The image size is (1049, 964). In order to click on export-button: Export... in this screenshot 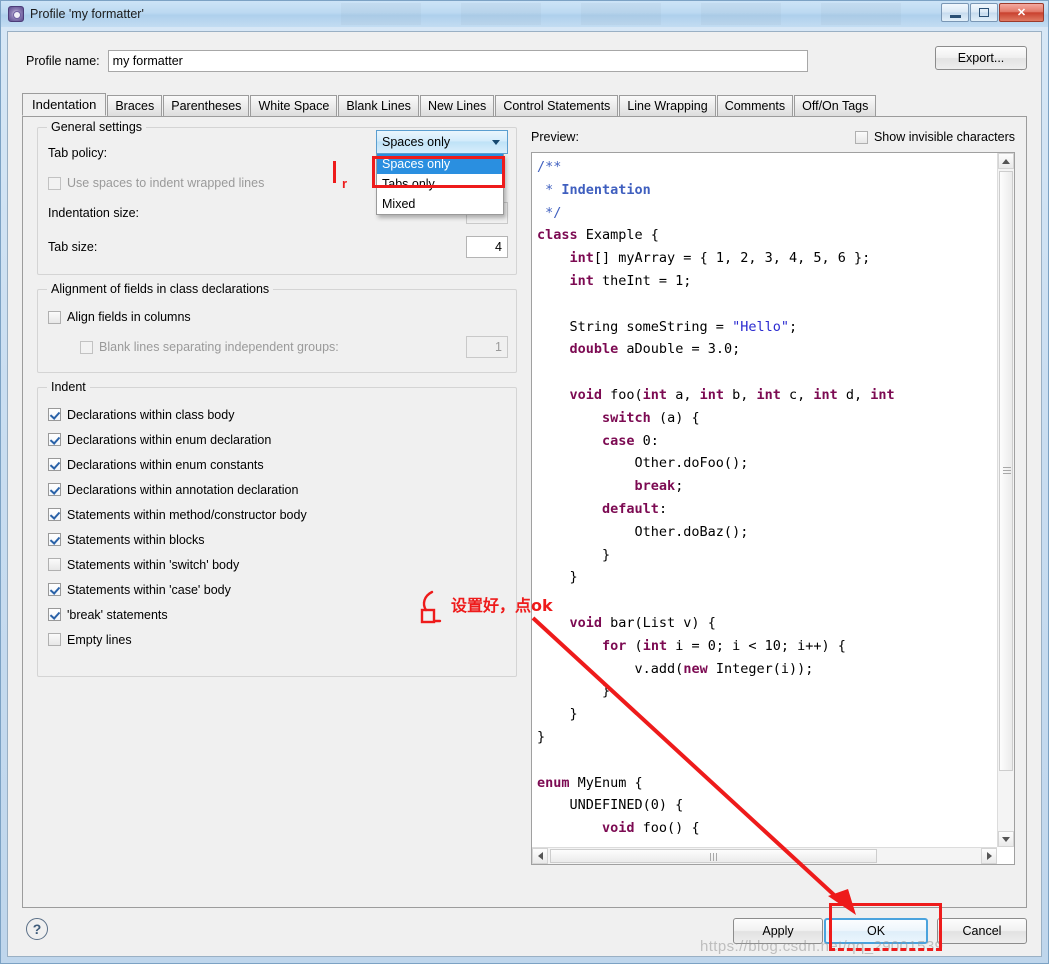, I will do `click(981, 58)`.